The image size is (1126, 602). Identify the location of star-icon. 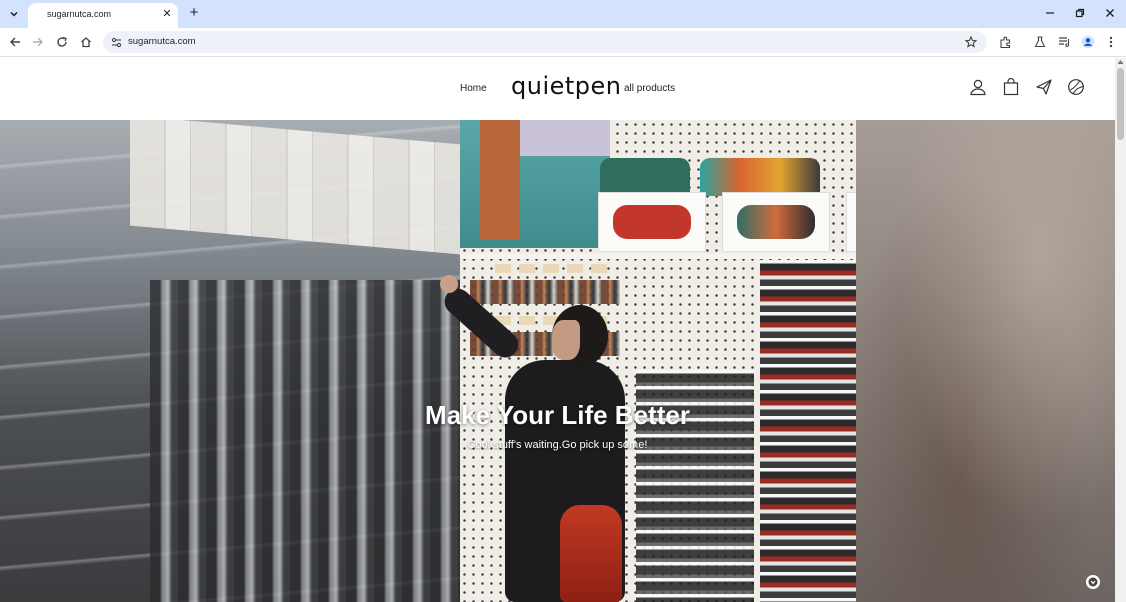
(971, 42).